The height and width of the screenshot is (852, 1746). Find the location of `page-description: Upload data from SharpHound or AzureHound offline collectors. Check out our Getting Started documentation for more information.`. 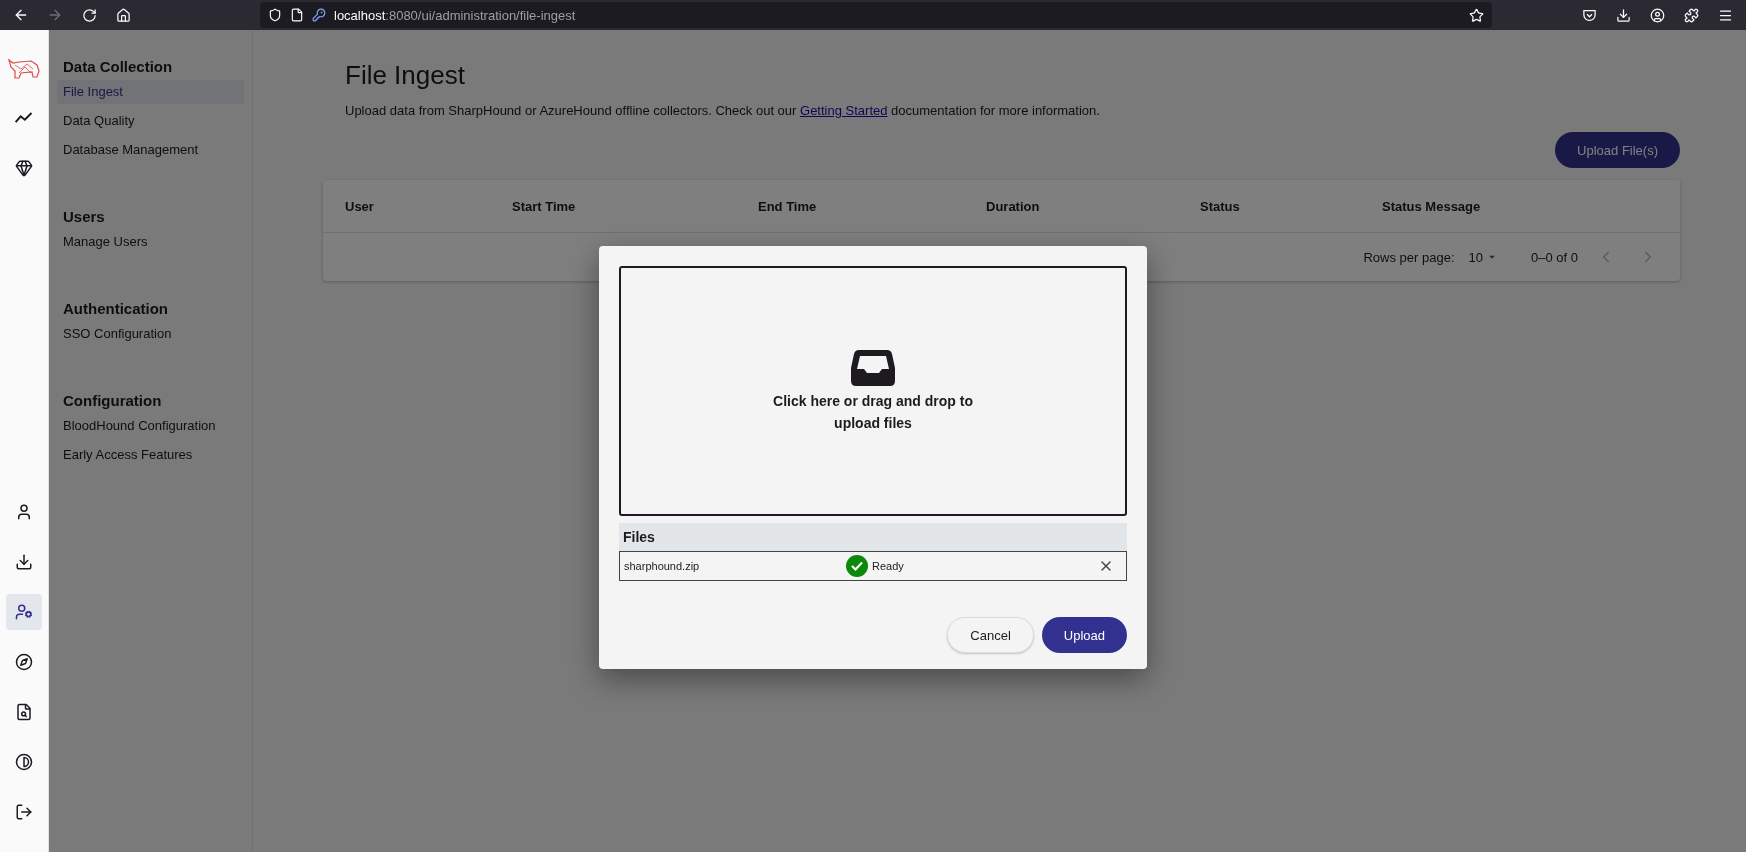

page-description: Upload data from SharpHound or AzureHound offline collectors. Check out our Getting Started documentation for more information. is located at coordinates (723, 110).